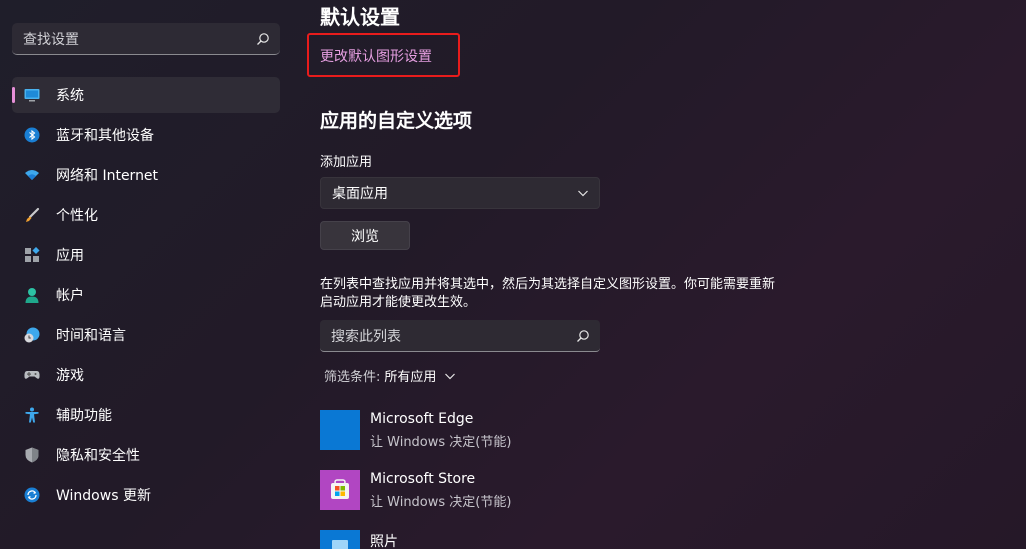 This screenshot has height=549, width=1026. What do you see at coordinates (460, 336) in the screenshot?
I see `app-list-search-box: 搜索此列表` at bounding box center [460, 336].